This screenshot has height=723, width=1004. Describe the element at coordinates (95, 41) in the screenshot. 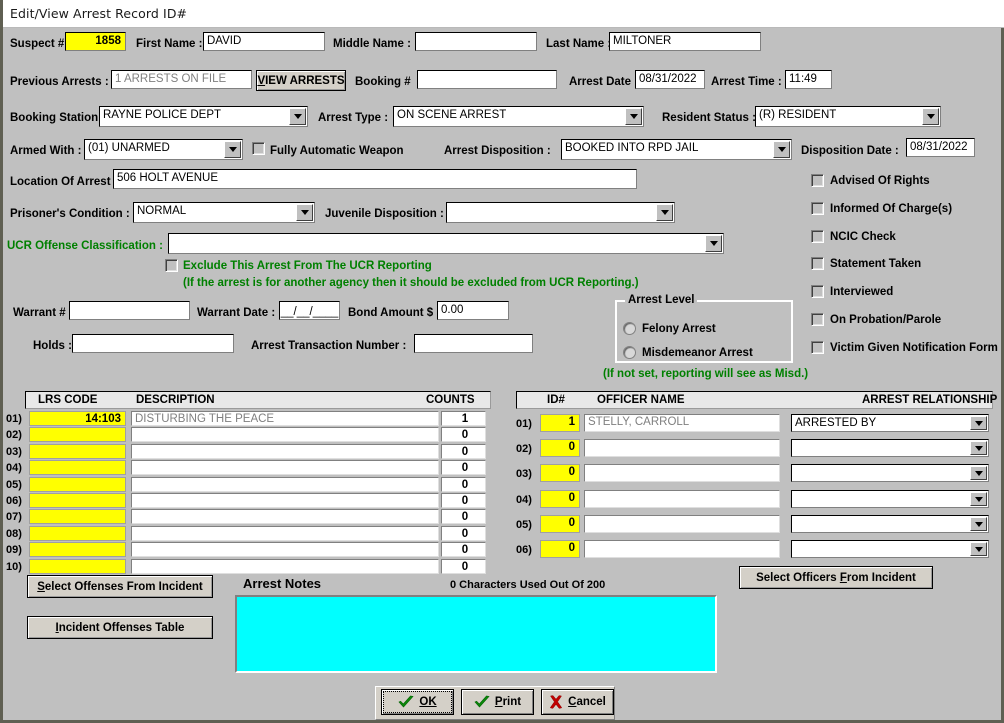

I see `suspect-number-field: 1858` at that location.